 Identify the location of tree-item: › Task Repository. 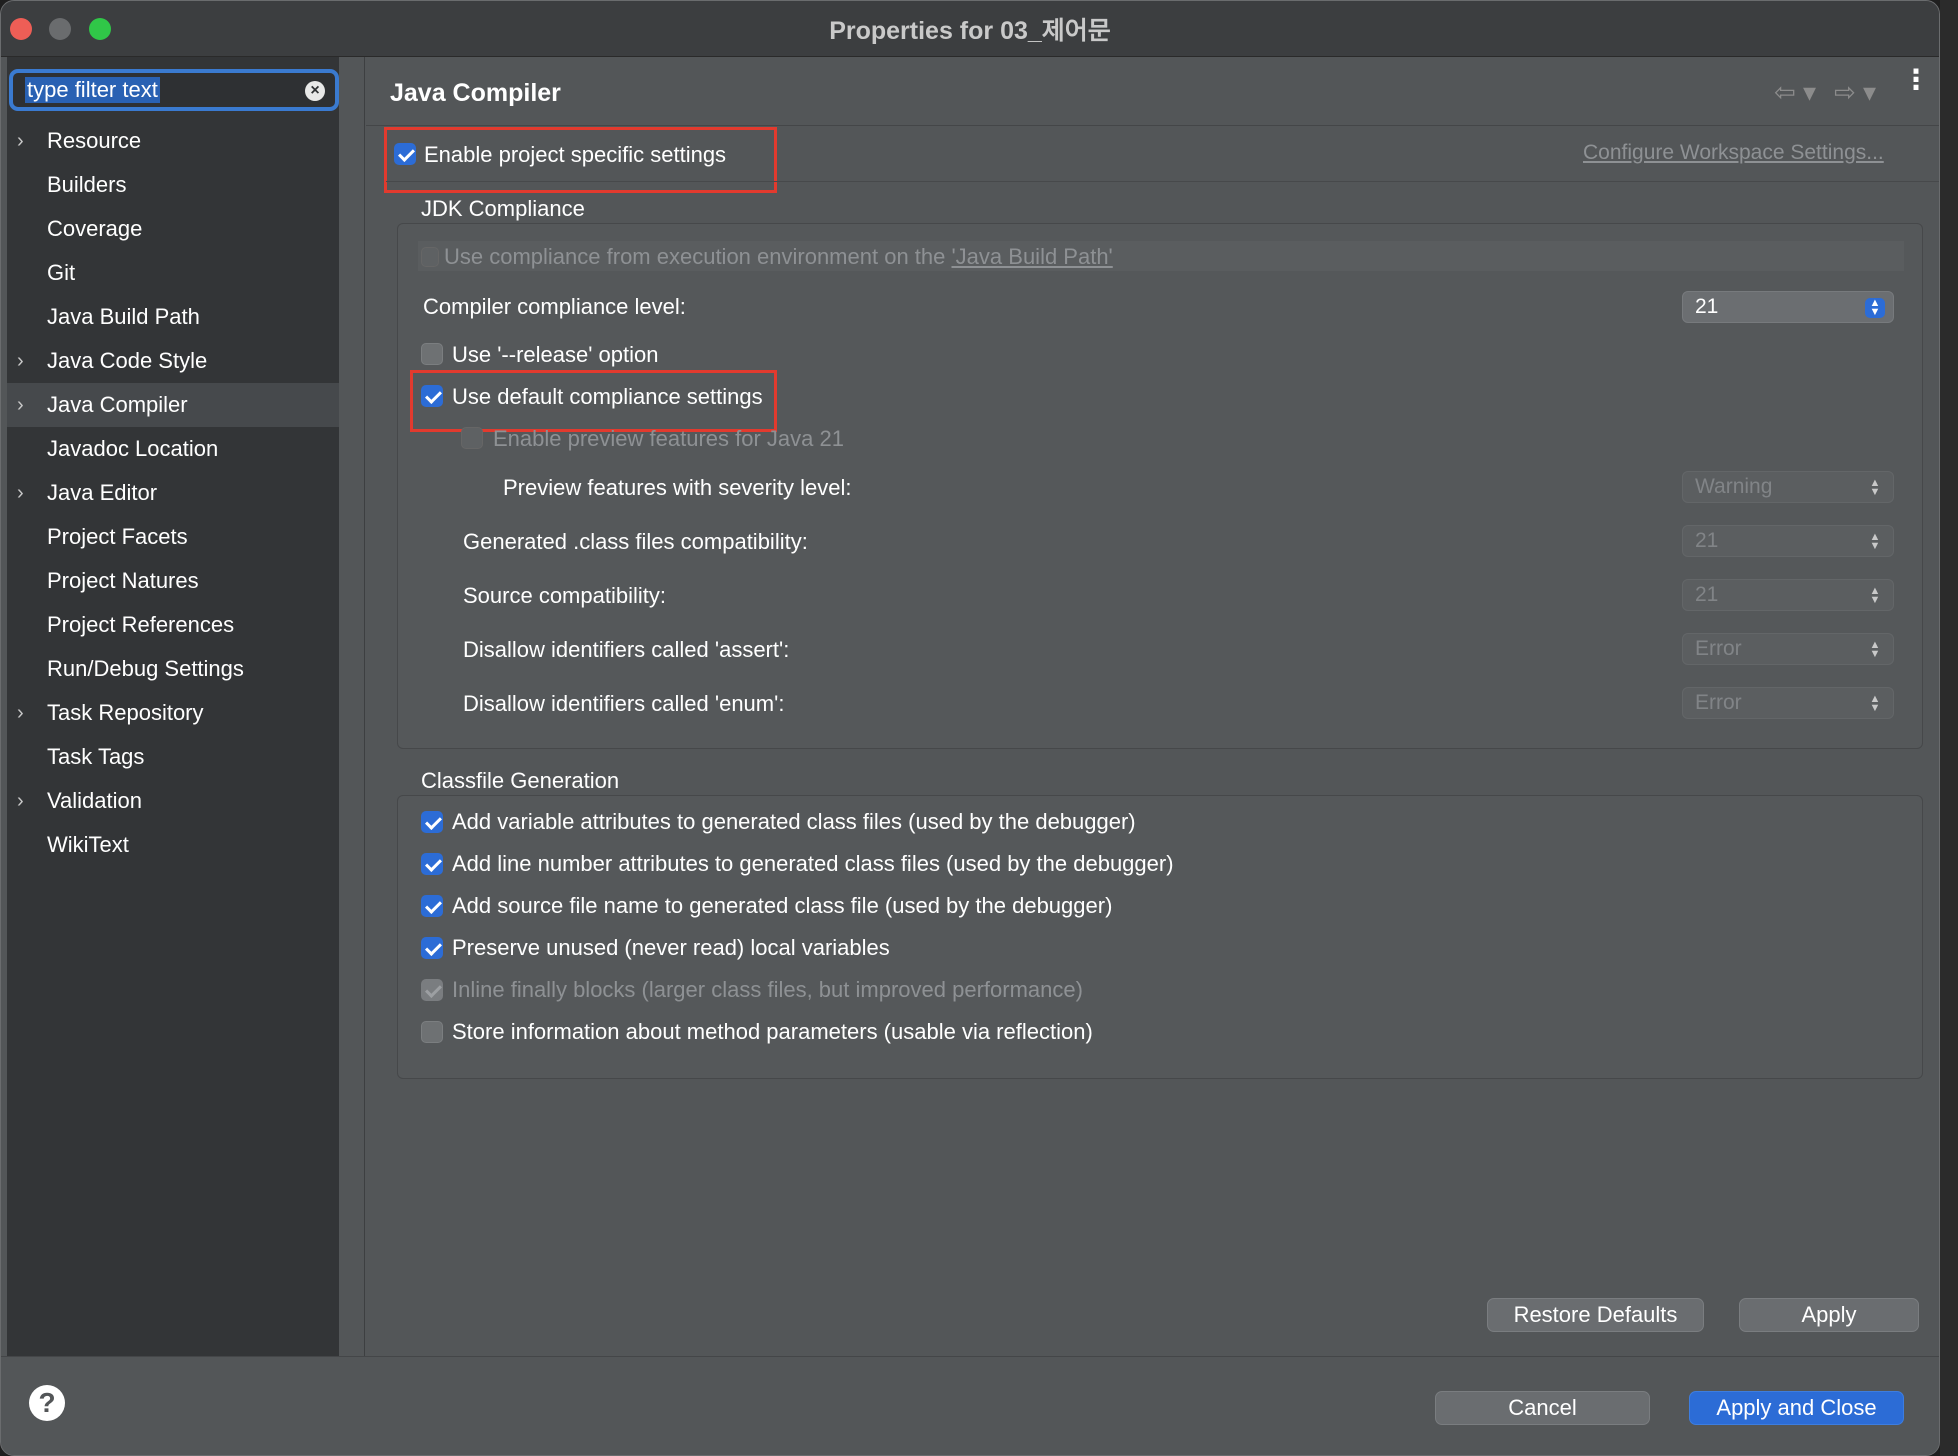
(173, 713).